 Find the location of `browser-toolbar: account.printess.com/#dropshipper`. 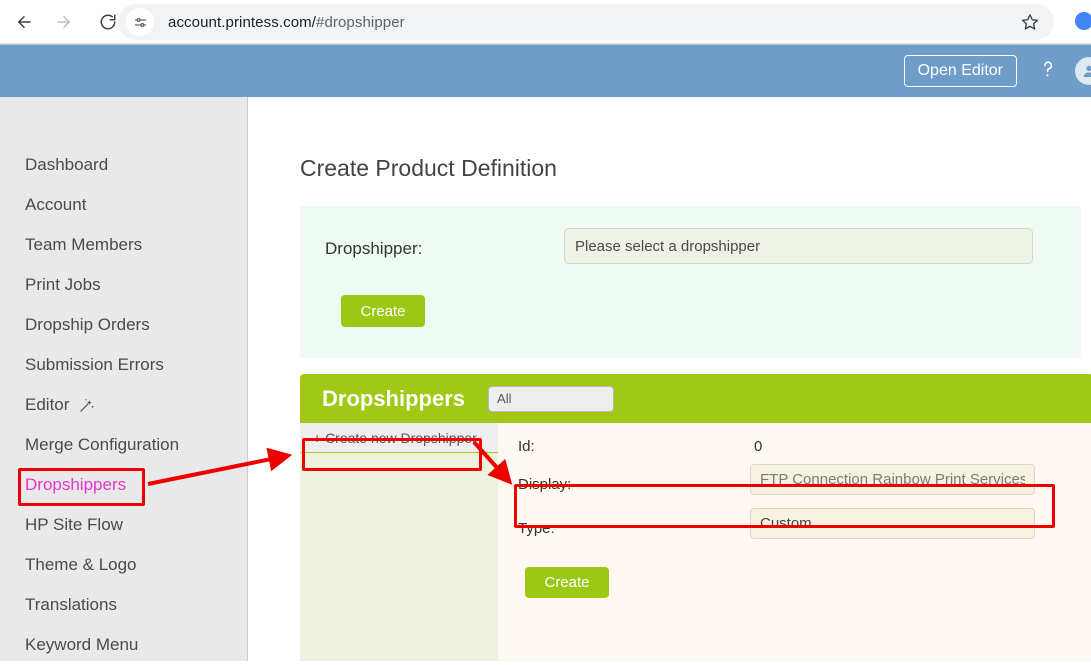

browser-toolbar: account.printess.com/#dropshipper is located at coordinates (545, 22).